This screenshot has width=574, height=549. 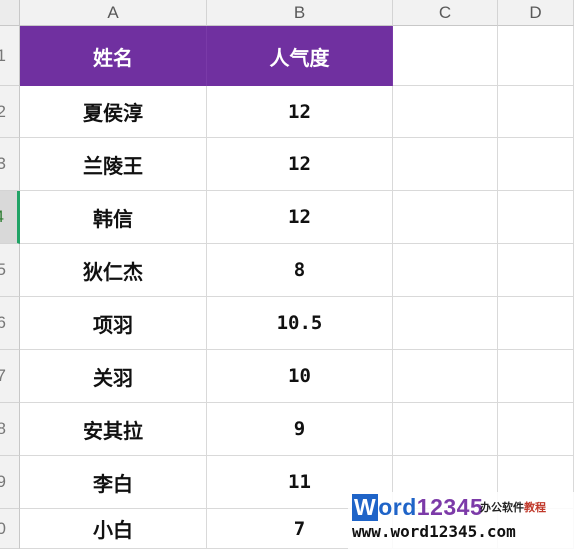 What do you see at coordinates (3, 376) in the screenshot?
I see `row-number: 7` at bounding box center [3, 376].